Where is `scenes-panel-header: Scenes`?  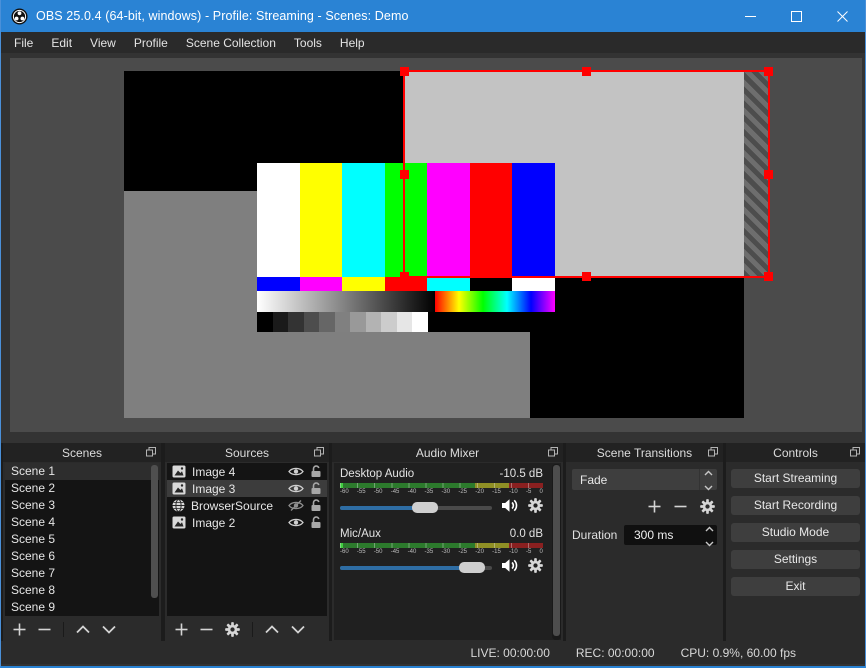
scenes-panel-header: Scenes is located at coordinates (82, 452).